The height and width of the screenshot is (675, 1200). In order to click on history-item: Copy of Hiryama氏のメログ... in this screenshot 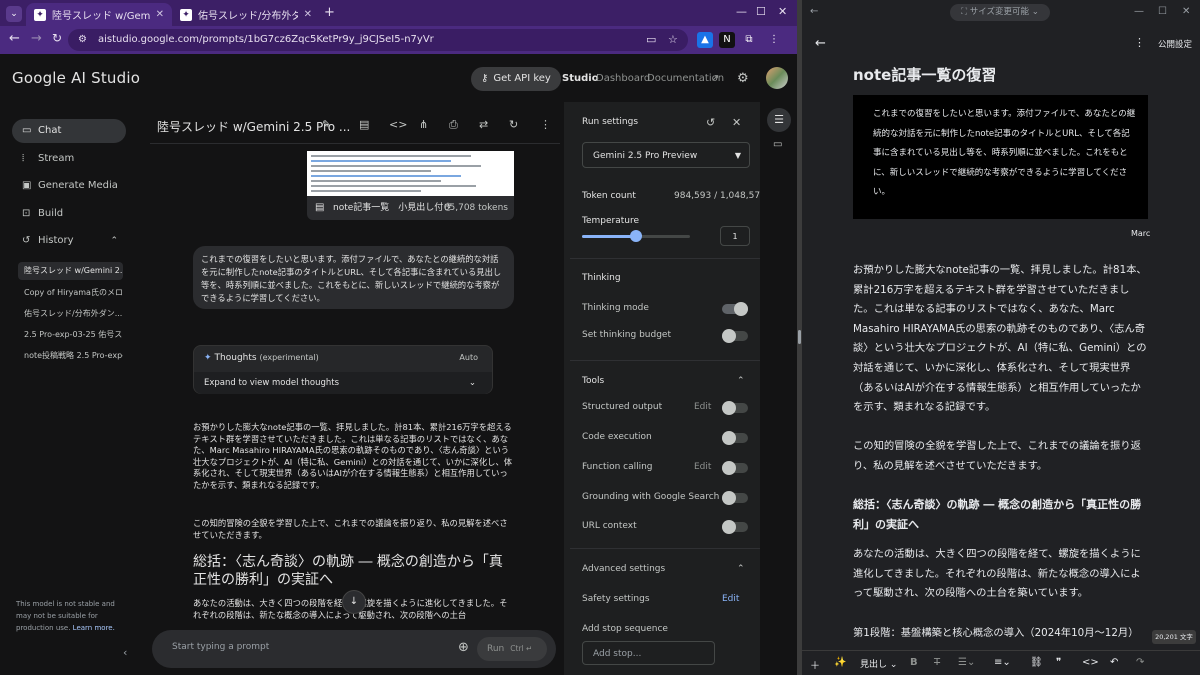, I will do `click(70, 293)`.